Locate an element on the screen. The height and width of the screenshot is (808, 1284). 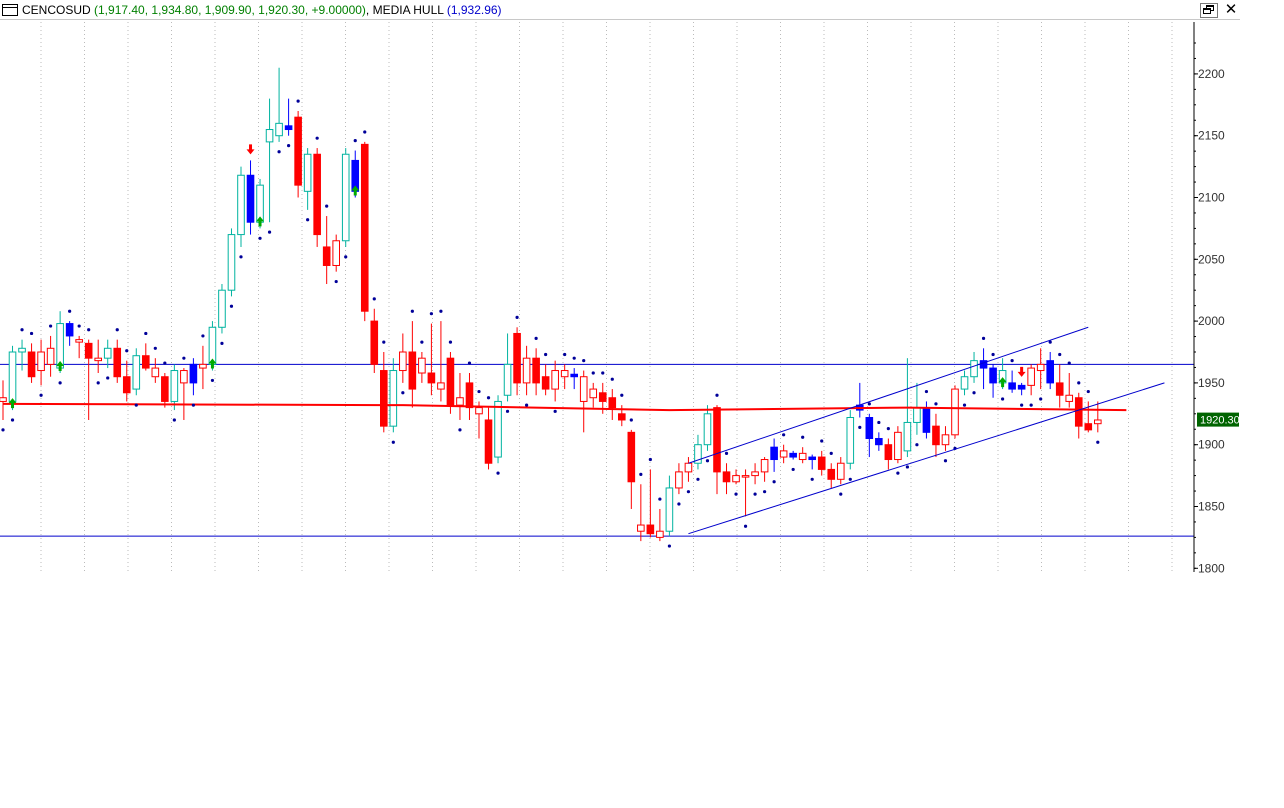
y-axis: 1800 1850 1900 1950 2000 2050 2100 2150 2200 is located at coordinates (1209, 298).